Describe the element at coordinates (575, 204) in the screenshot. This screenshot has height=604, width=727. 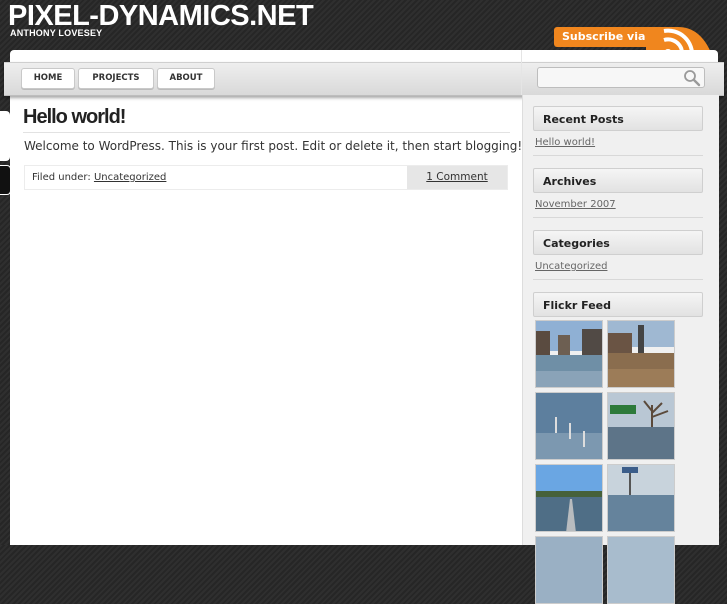
I see `archive-link: November 2007` at that location.